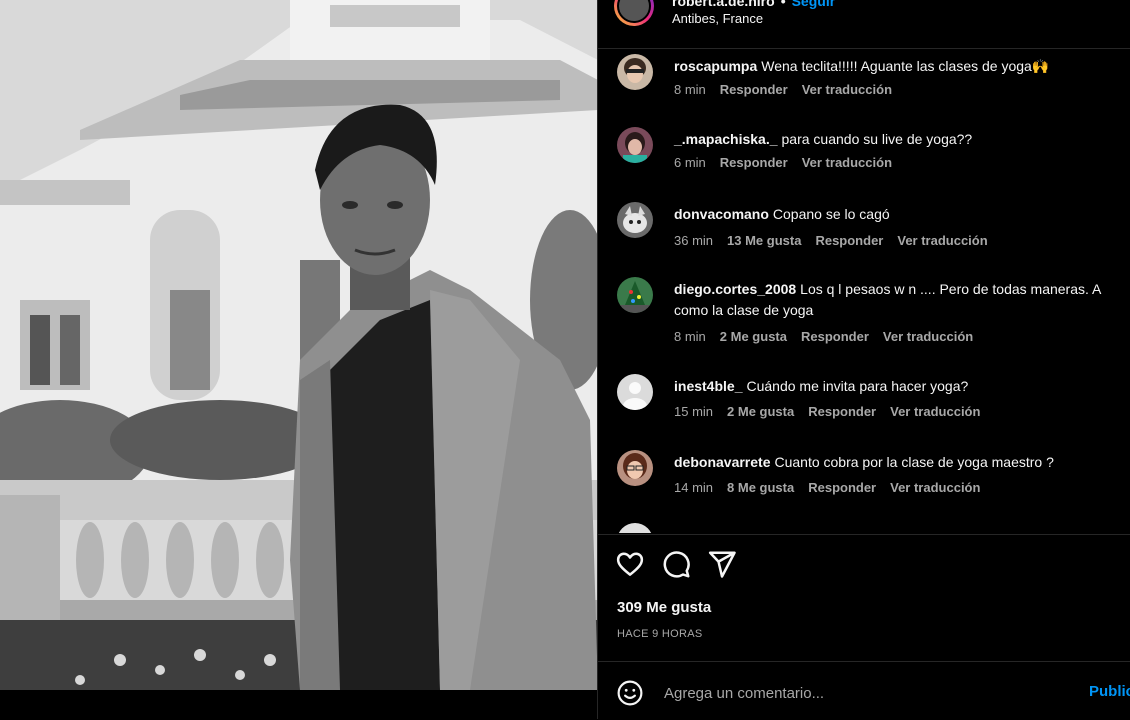 The image size is (1130, 720). I want to click on comment-bubble-icon, so click(676, 564).